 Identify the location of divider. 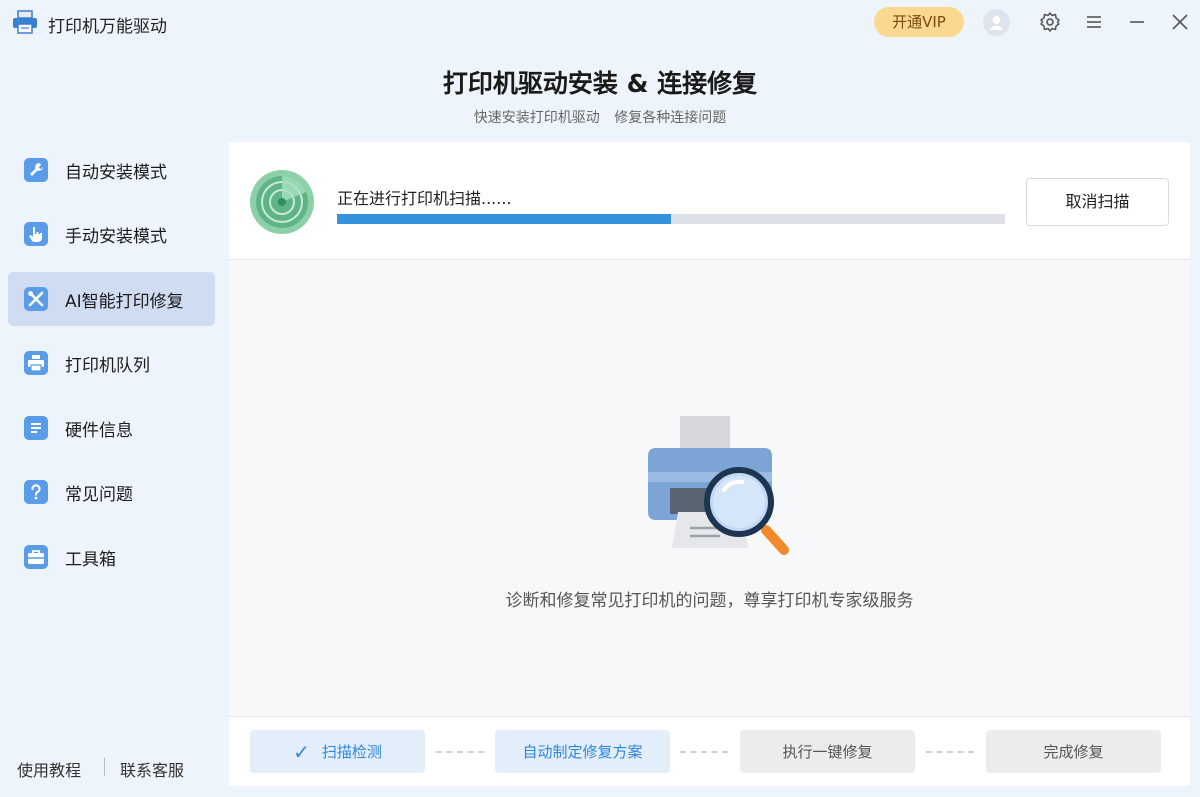
(104, 767).